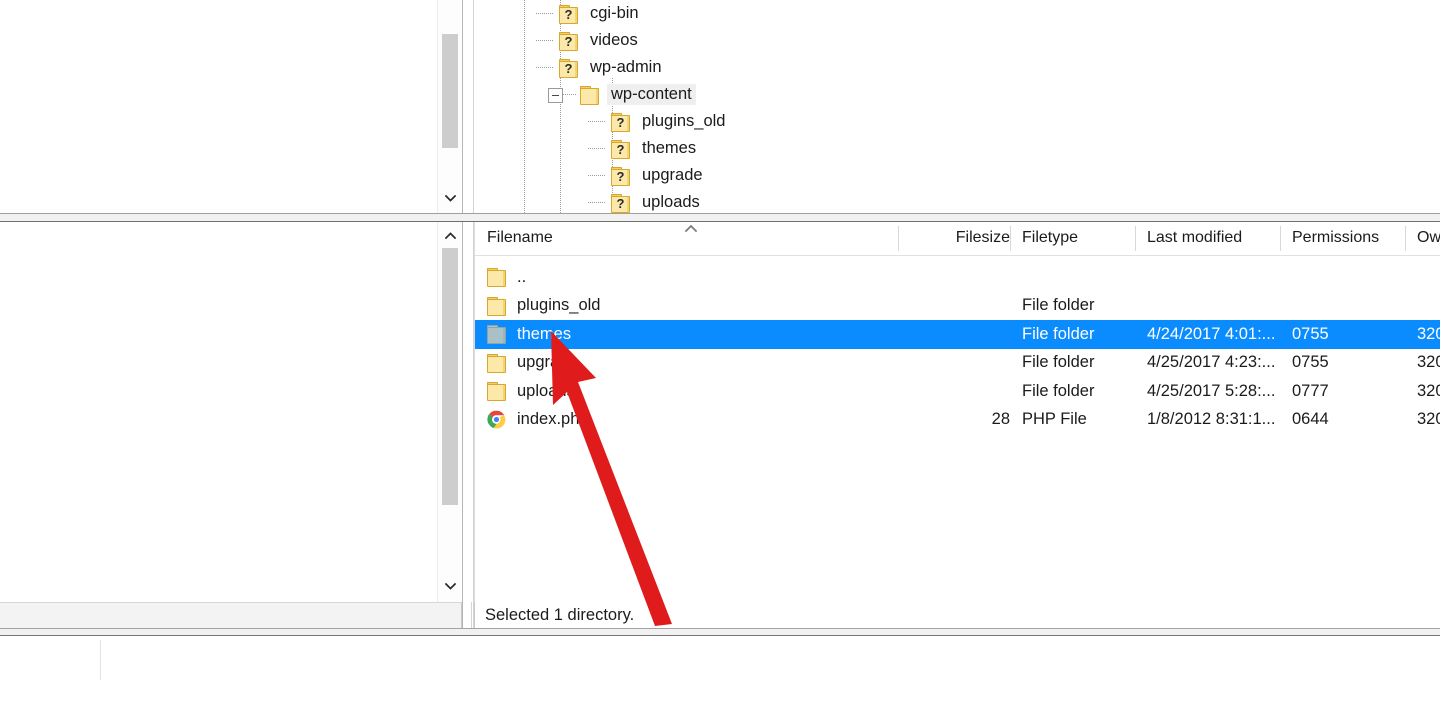 This screenshot has height=716, width=1440. What do you see at coordinates (553, 419) in the screenshot?
I see `filename-label: index.php` at bounding box center [553, 419].